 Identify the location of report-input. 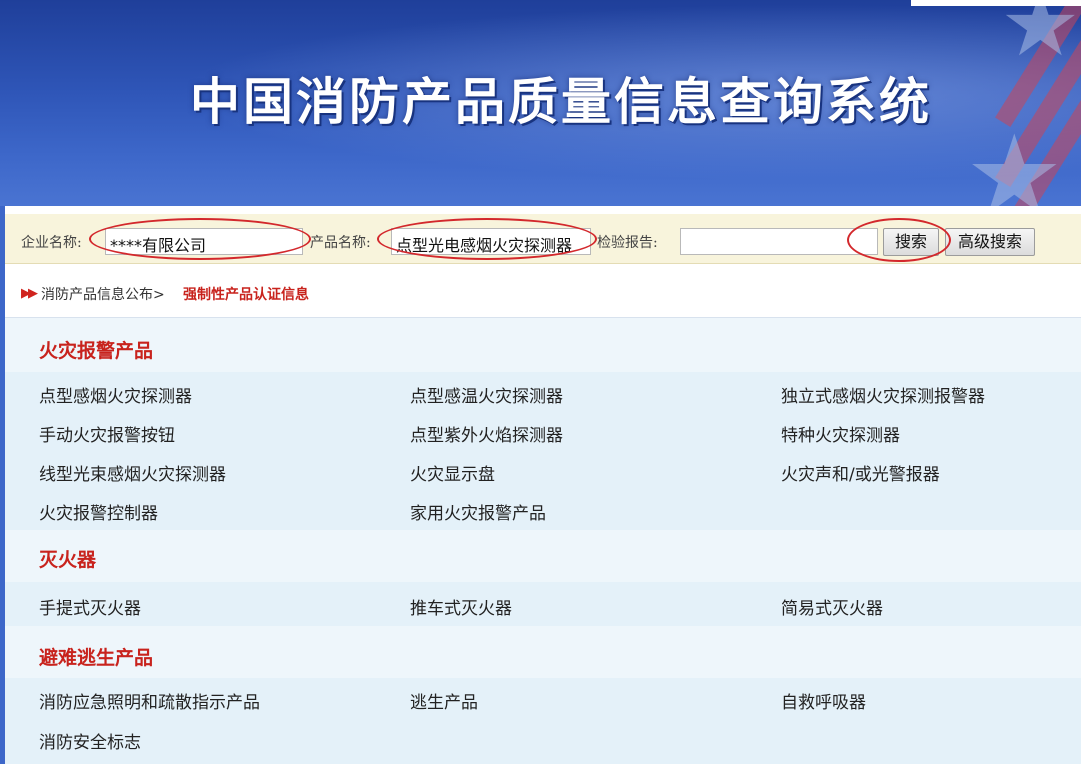
(779, 241).